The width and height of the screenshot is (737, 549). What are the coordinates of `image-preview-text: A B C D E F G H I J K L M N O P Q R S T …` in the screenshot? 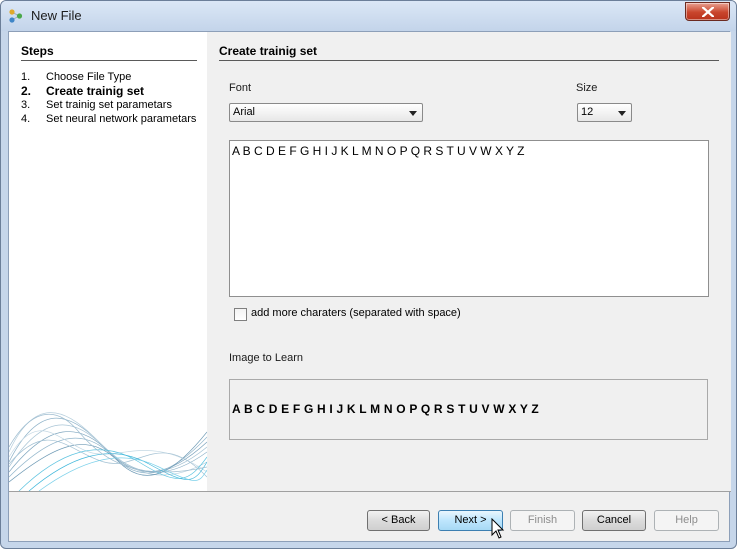 It's located at (385, 409).